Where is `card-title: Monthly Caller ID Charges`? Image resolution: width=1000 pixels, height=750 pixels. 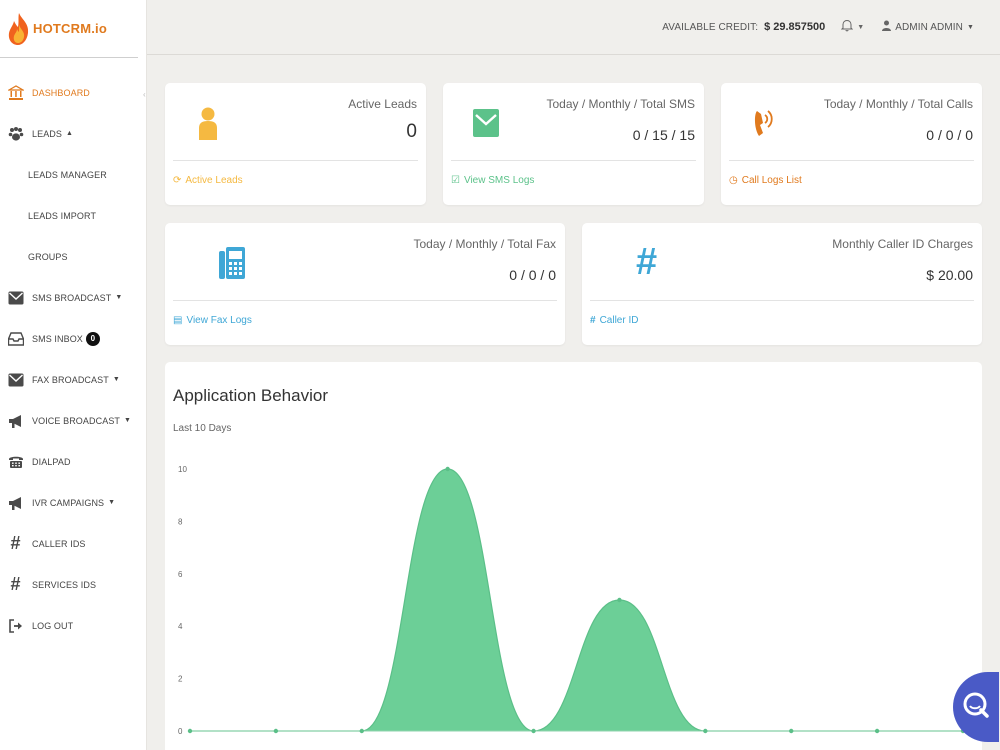 card-title: Monthly Caller ID Charges is located at coordinates (902, 244).